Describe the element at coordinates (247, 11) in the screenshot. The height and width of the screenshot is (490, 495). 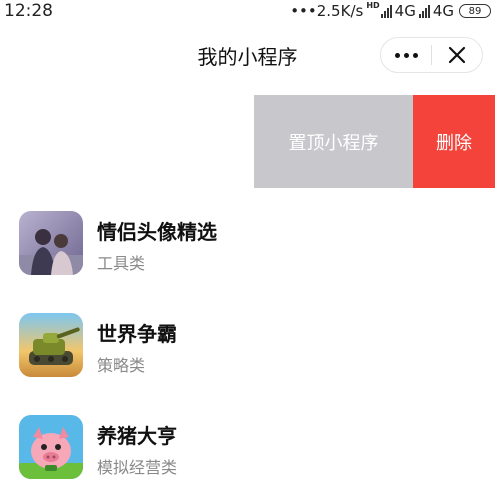
I see `status-bar: 12:28 •••2.5K/s HD 4G 4G 89` at that location.